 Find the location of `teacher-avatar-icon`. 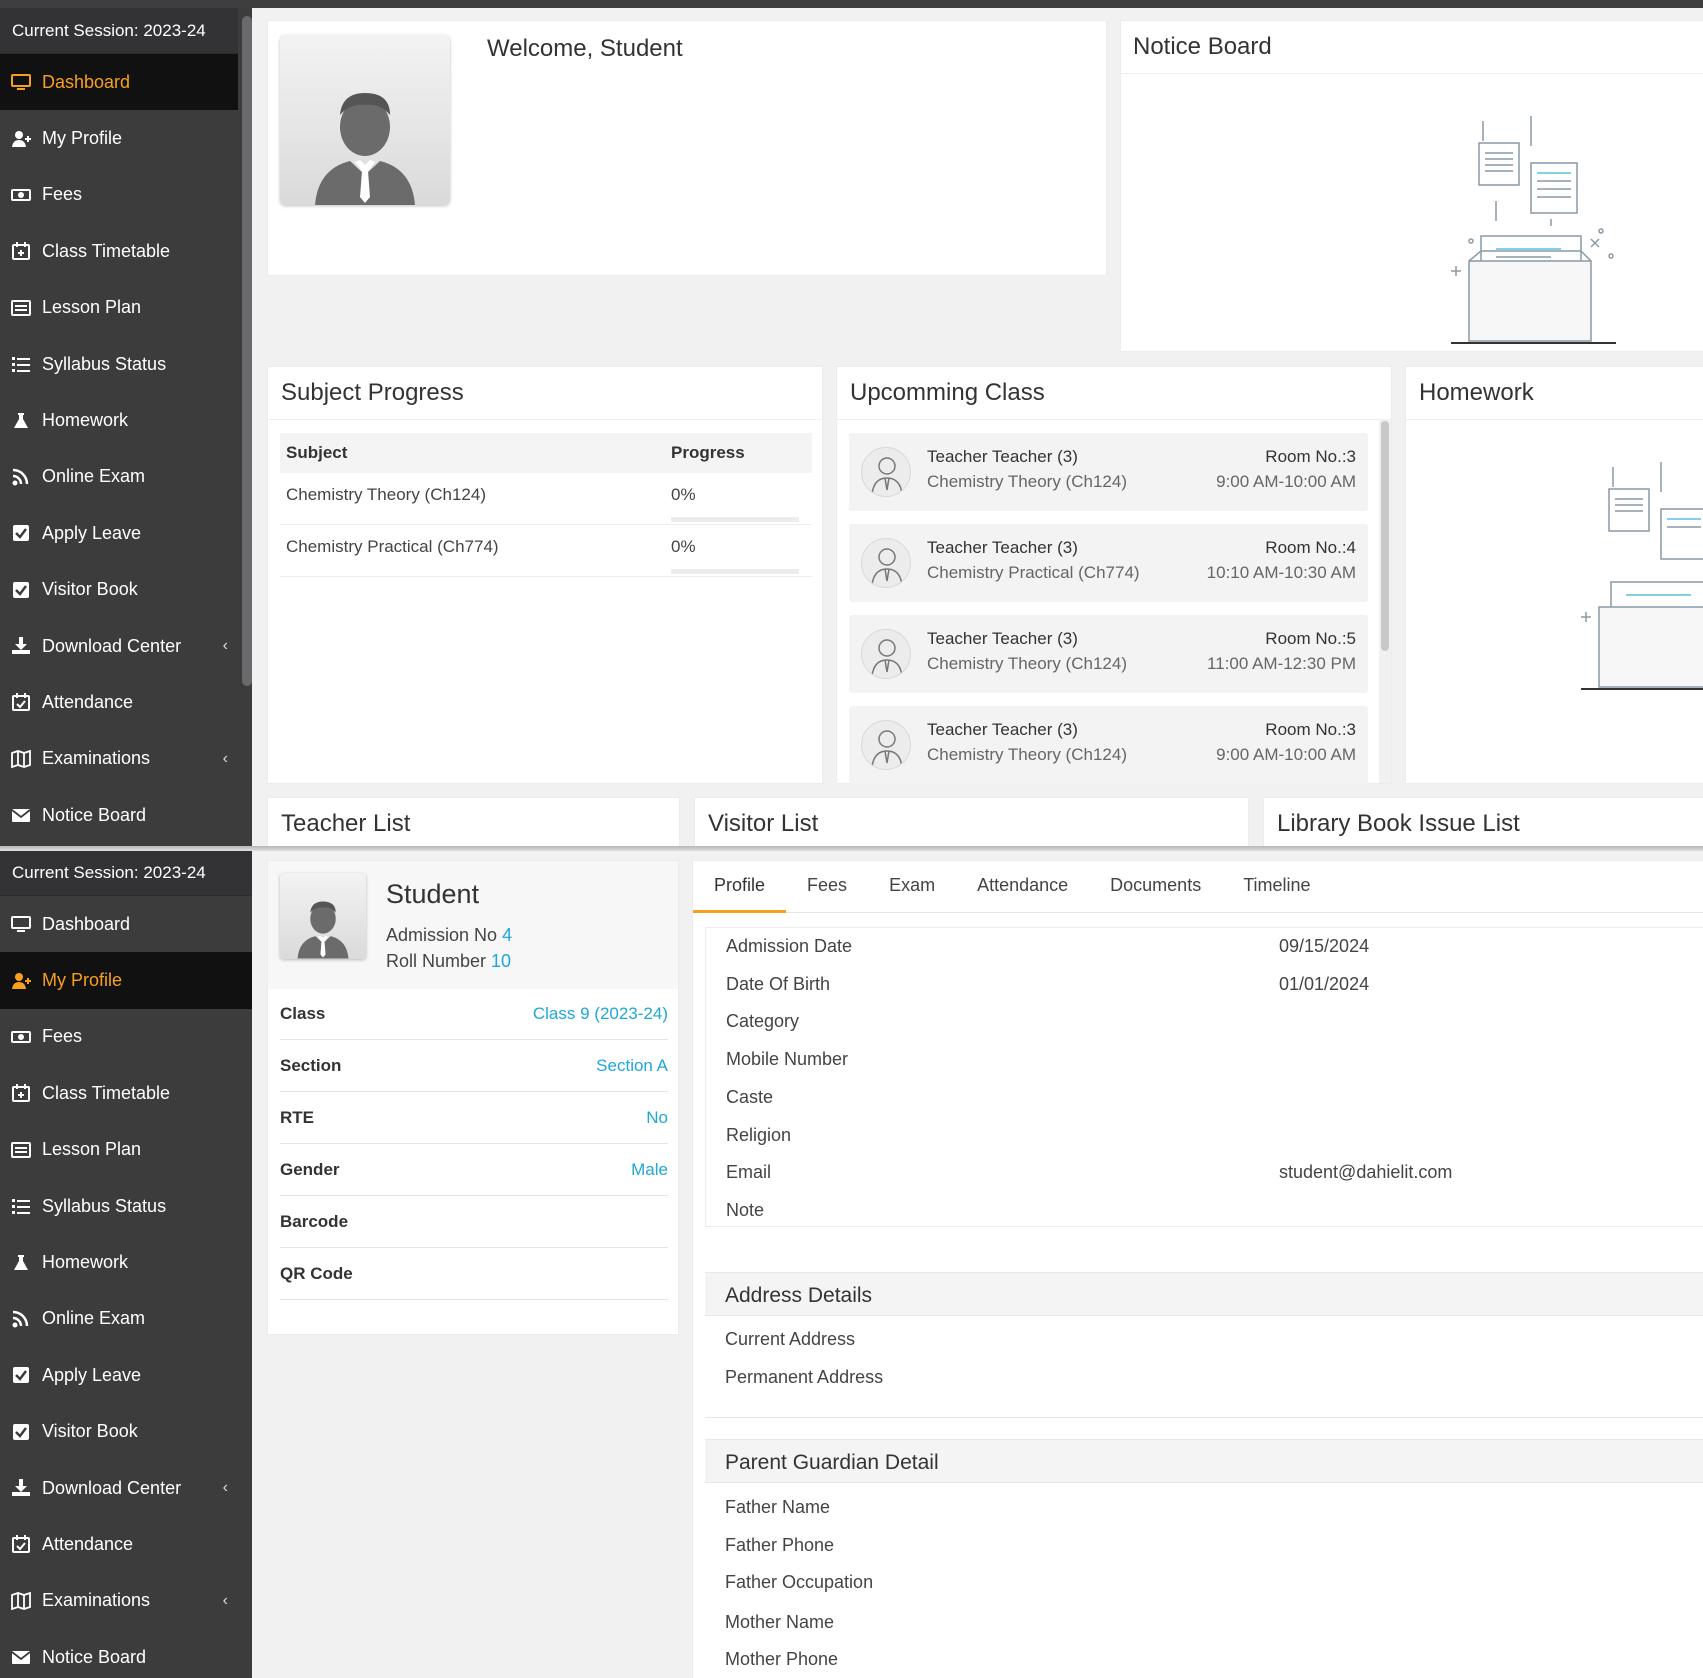

teacher-avatar-icon is located at coordinates (886, 745).